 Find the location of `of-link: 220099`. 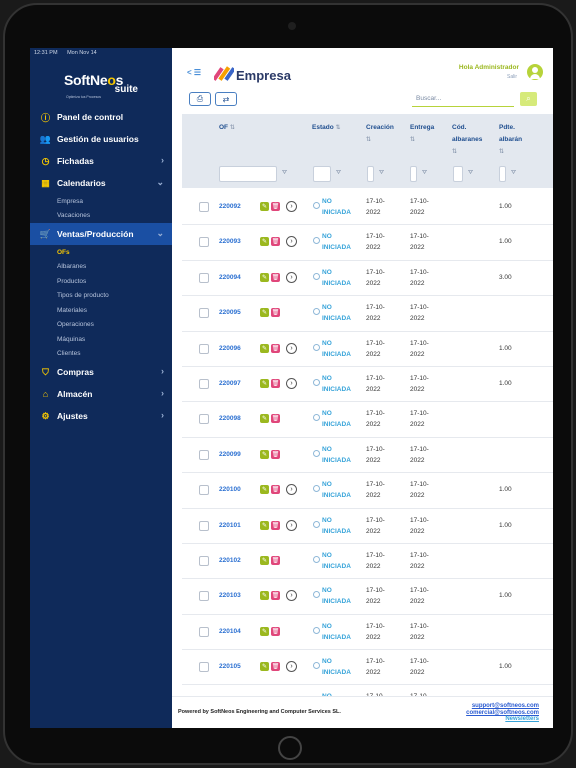

of-link: 220099 is located at coordinates (230, 454).